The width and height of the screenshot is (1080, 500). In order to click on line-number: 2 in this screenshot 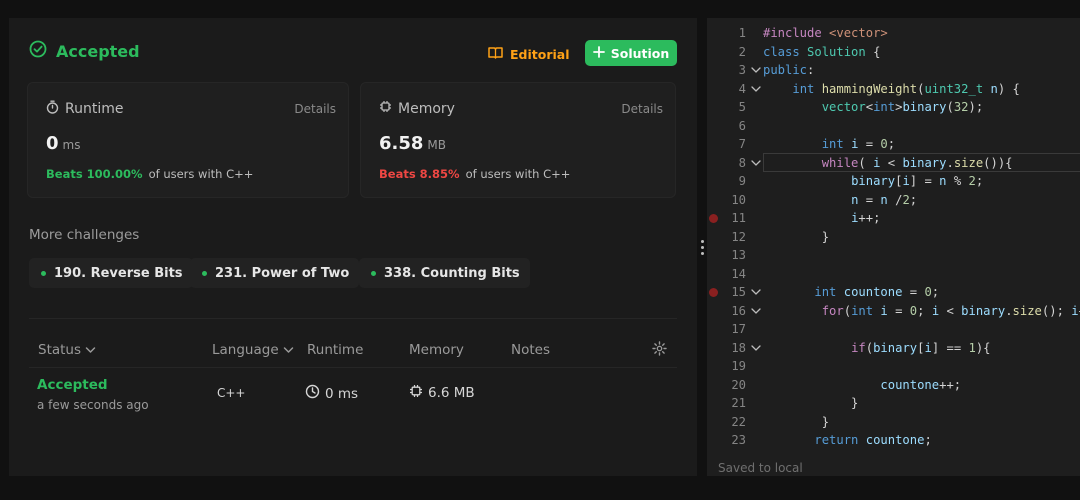, I will do `click(742, 51)`.